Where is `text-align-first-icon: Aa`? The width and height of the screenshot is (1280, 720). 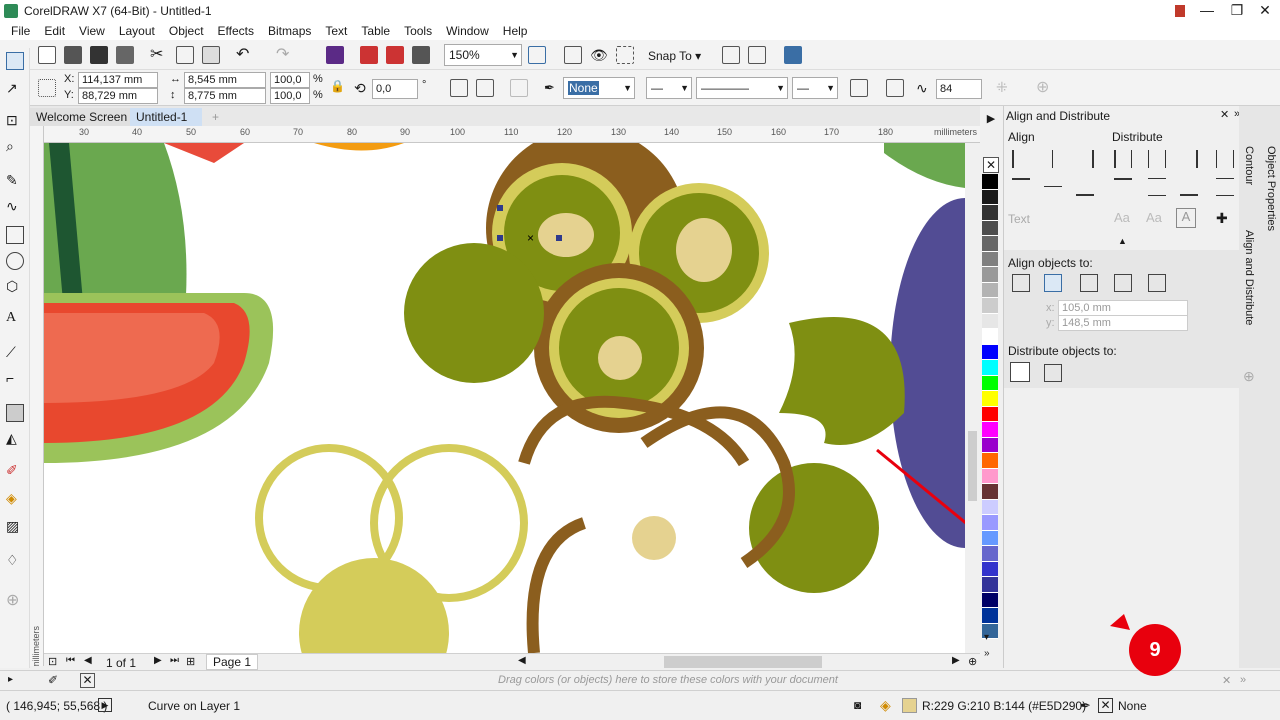
text-align-first-icon: Aa is located at coordinates (1123, 219).